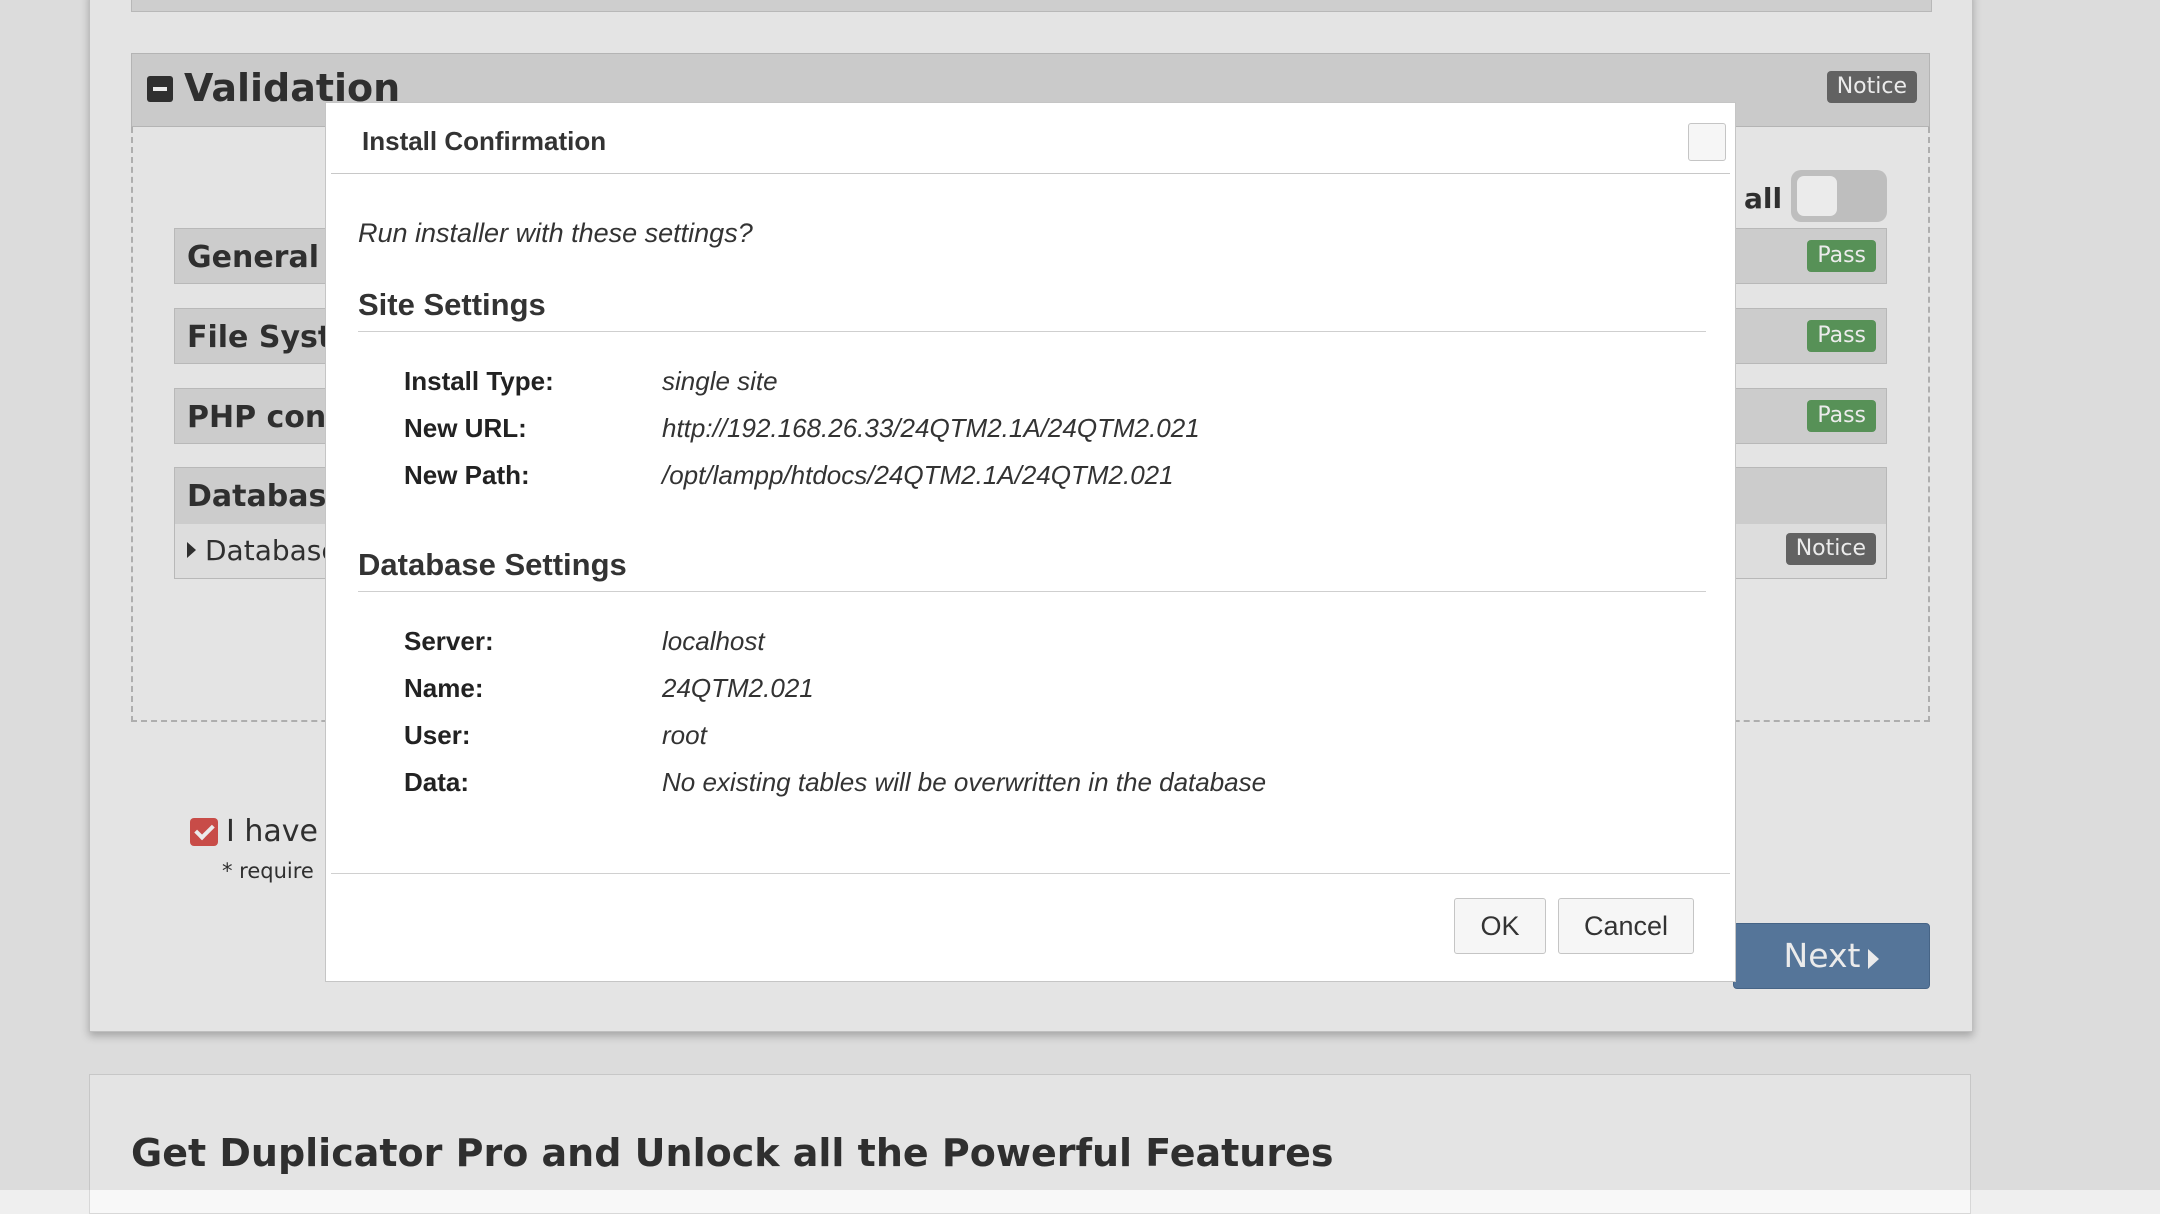  Describe the element at coordinates (1707, 142) in the screenshot. I see `close-icon` at that location.